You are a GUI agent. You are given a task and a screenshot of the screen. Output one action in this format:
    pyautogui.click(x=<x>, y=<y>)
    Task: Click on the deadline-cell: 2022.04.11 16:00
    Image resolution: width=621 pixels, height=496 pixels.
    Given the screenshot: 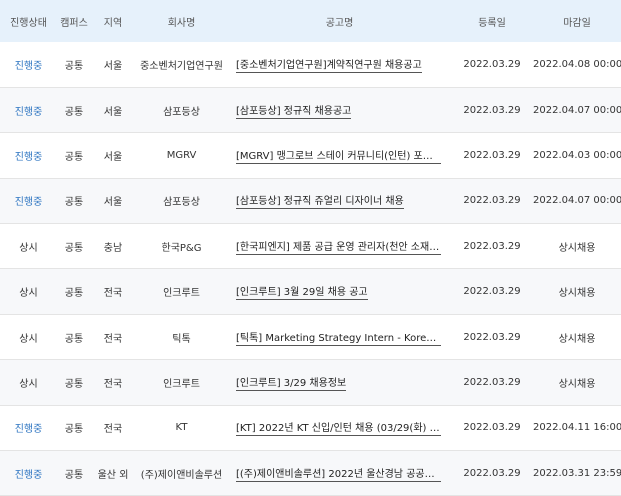 What is the action you would take?
    pyautogui.click(x=577, y=428)
    